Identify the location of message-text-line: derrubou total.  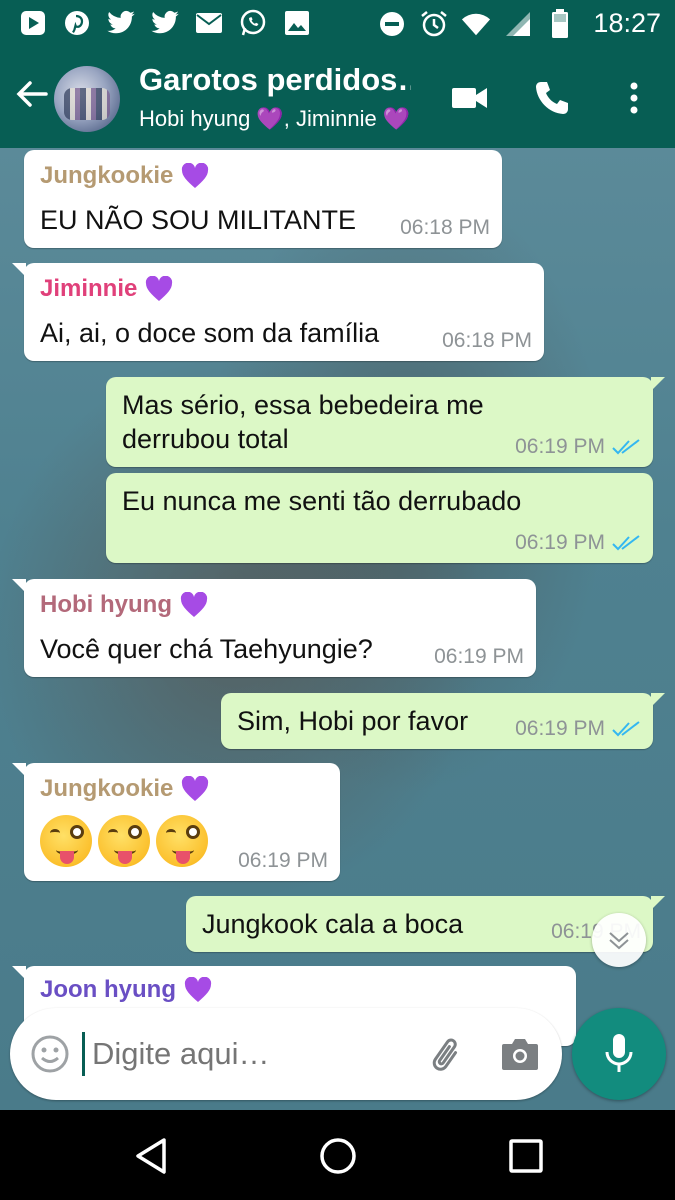
(205, 439).